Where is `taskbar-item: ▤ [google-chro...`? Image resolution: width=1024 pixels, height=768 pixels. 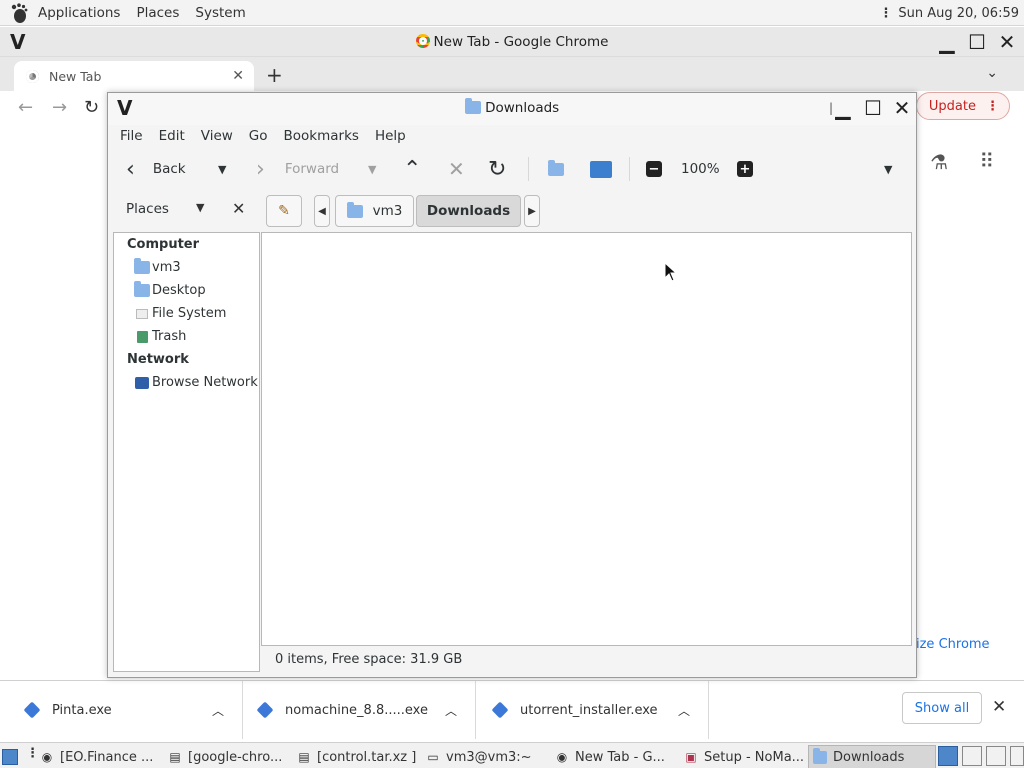 taskbar-item: ▤ [google-chro... is located at coordinates (227, 756).